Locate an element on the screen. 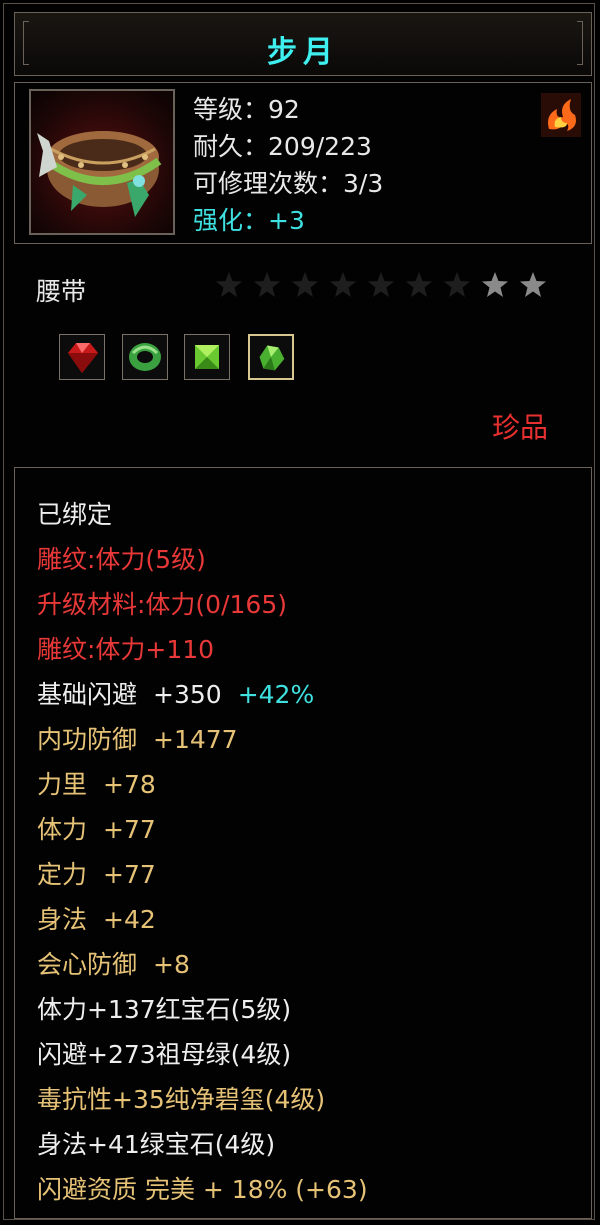 This screenshot has height=1225, width=600. stat-repair-count: 可修理次数：3/3 is located at coordinates (288, 183).